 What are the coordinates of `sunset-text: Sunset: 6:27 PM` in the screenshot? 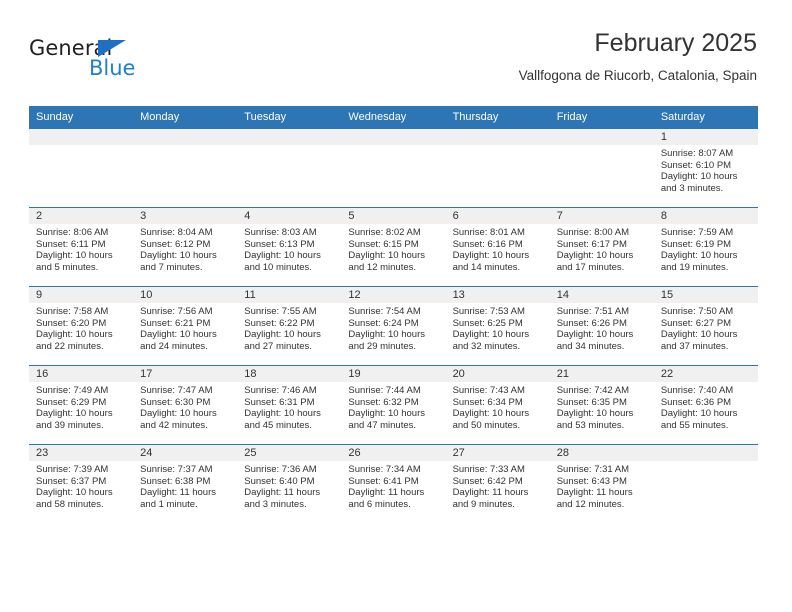 It's located at (696, 323).